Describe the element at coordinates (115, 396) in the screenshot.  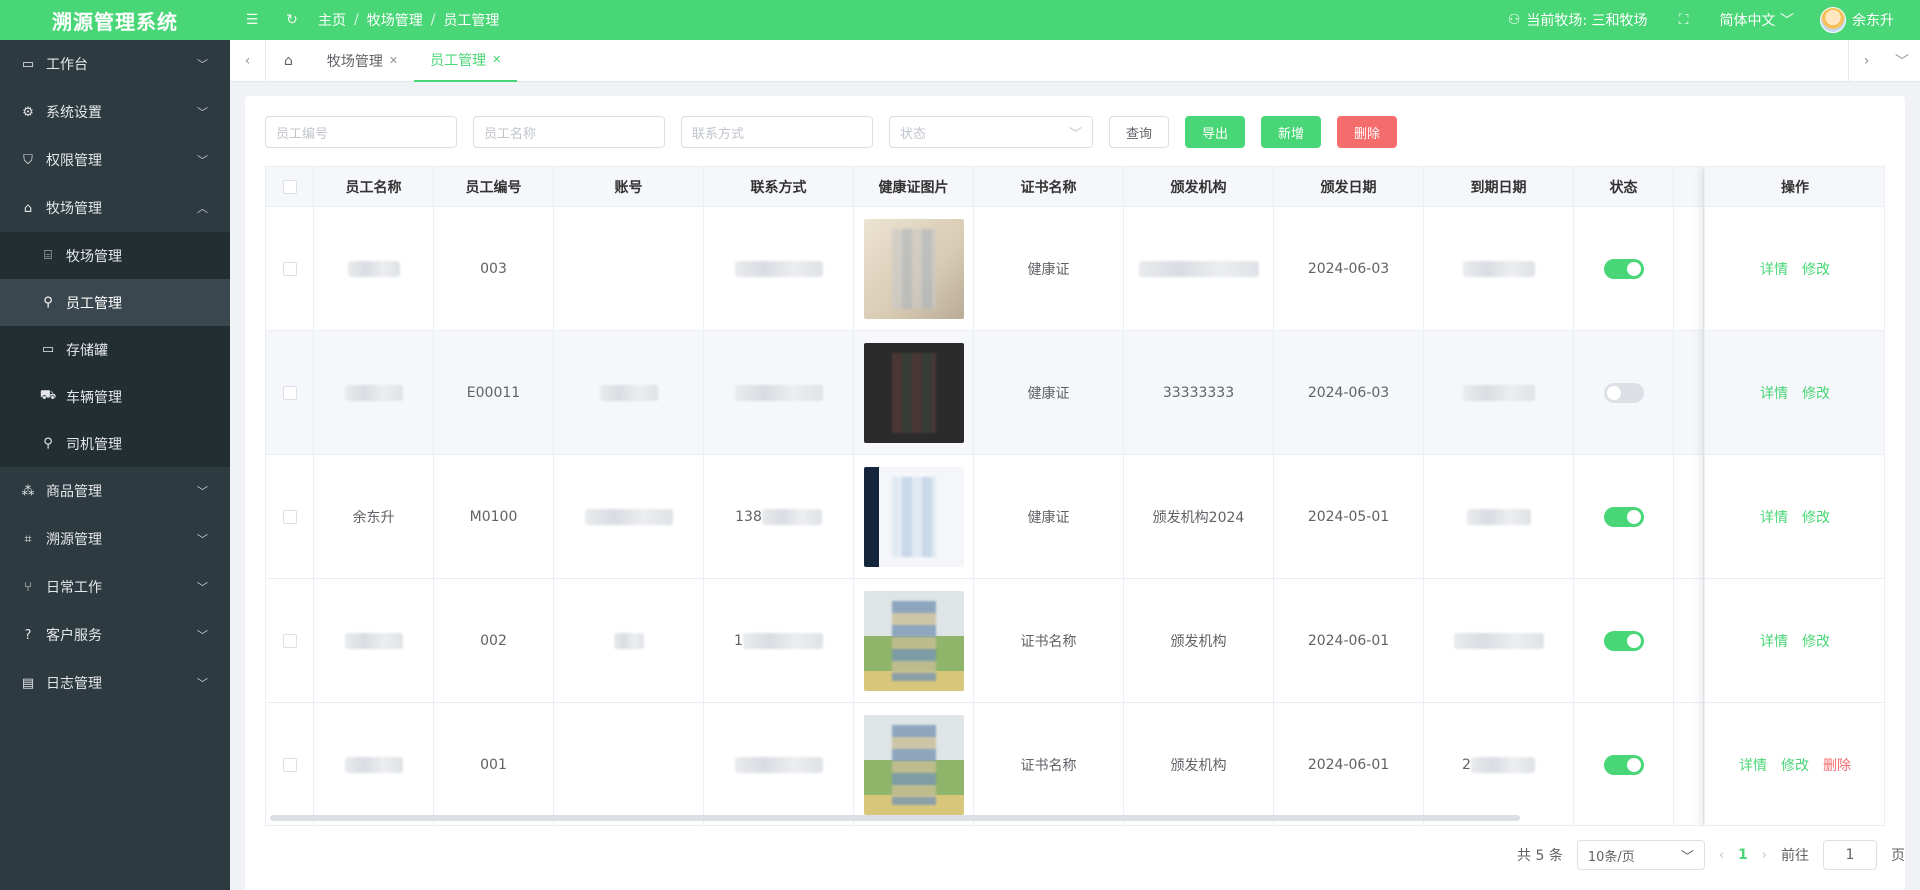
I see `sidebar-subitem-vehicle: ⛟ 车辆管理` at that location.